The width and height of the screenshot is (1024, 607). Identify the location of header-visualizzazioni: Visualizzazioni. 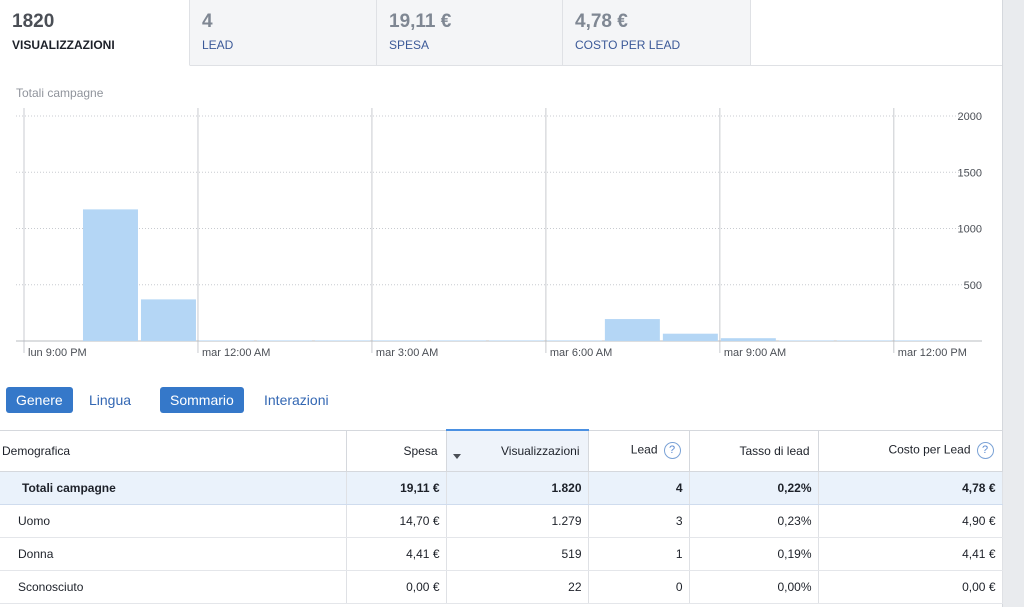
(517, 450).